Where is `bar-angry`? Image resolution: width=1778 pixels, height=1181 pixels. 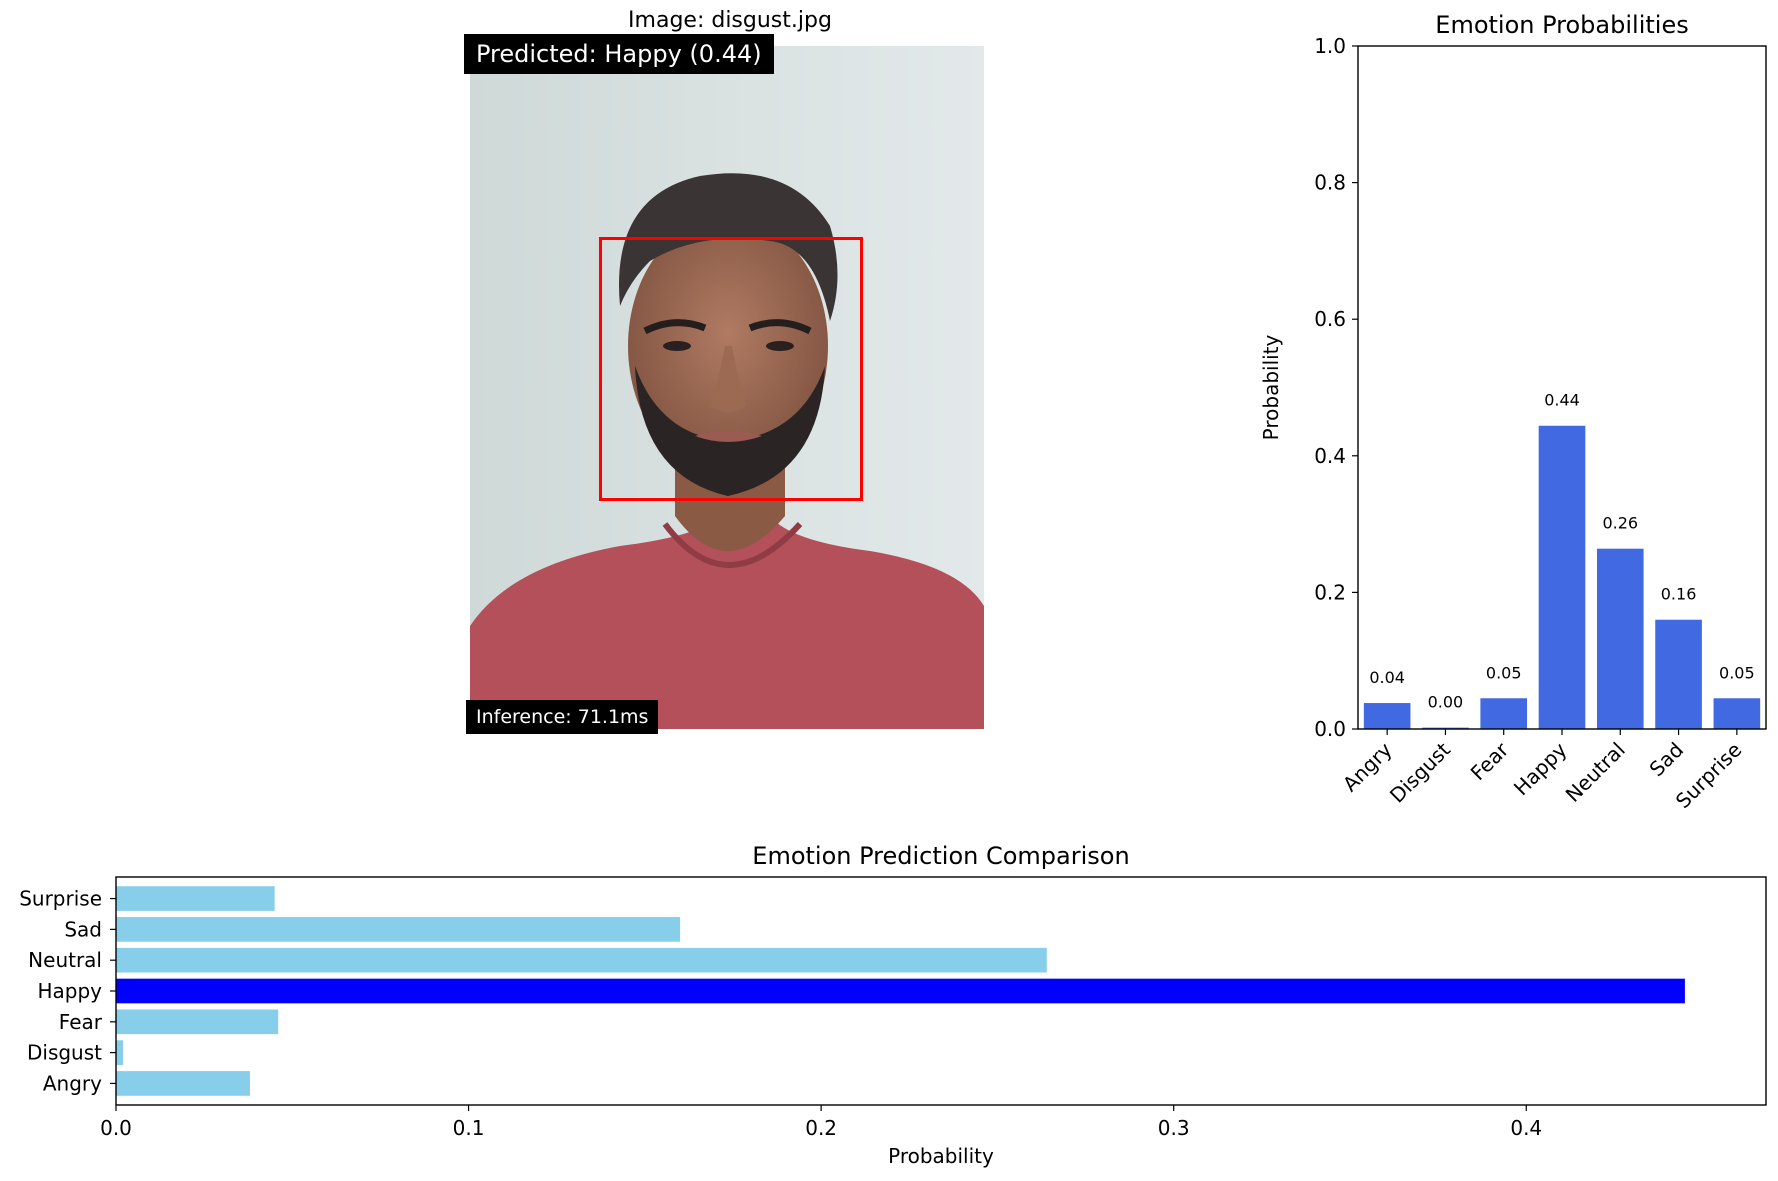 bar-angry is located at coordinates (1387, 716).